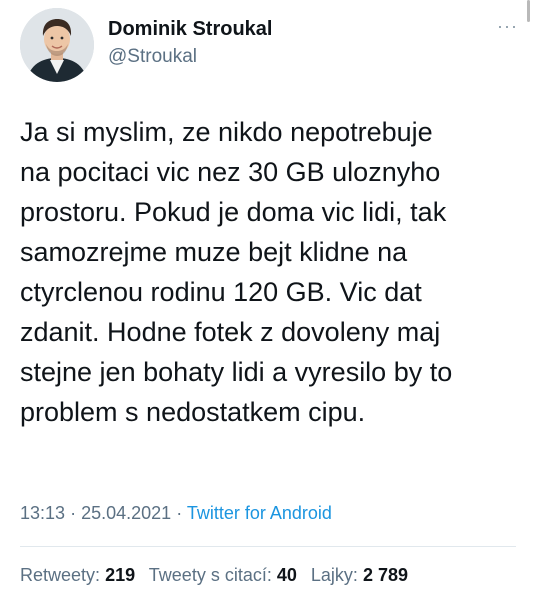 Image resolution: width=536 pixels, height=600 pixels. I want to click on avatar, so click(57, 45).